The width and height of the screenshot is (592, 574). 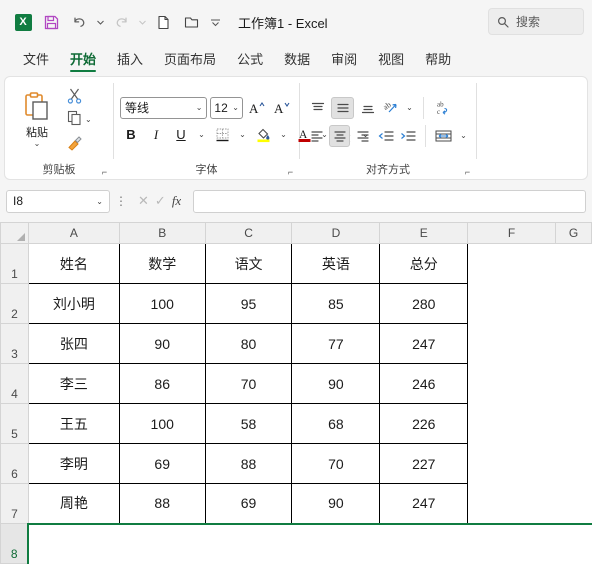 I want to click on cell-b3: 90, so click(x=162, y=343).